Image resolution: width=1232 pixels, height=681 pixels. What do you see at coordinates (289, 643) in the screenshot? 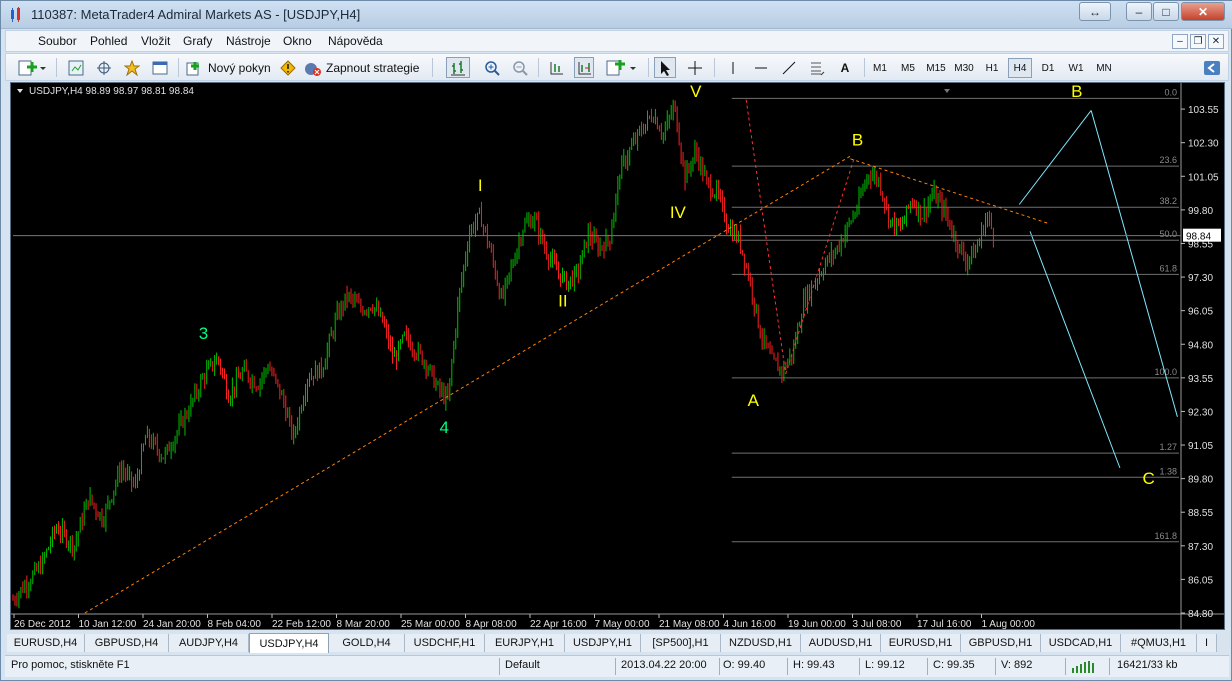
I see `chart-tab: USDJPY,H4` at bounding box center [289, 643].